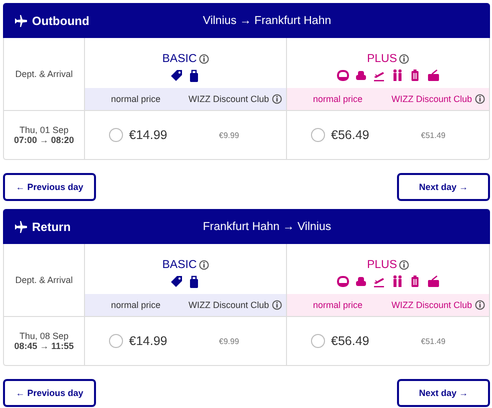  What do you see at coordinates (44, 346) in the screenshot?
I see `flight-times: 08:45 → 11:55` at bounding box center [44, 346].